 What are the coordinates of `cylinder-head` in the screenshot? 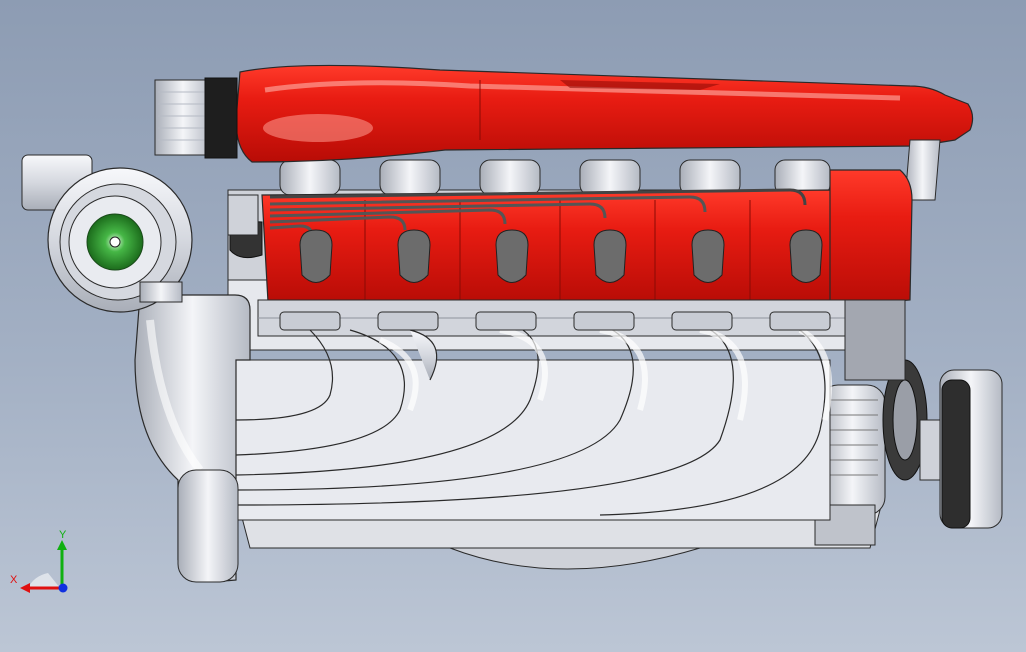 It's located at (555, 318).